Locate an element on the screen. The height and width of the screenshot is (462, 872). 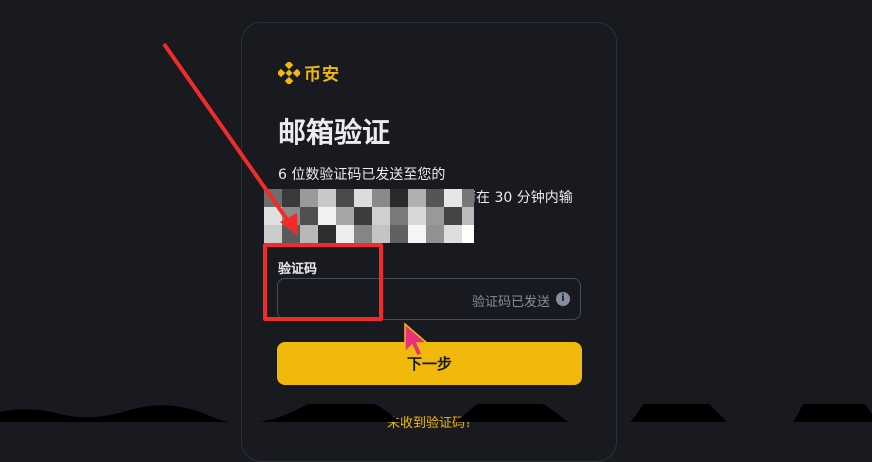
red-highlight-box is located at coordinates (323, 282).